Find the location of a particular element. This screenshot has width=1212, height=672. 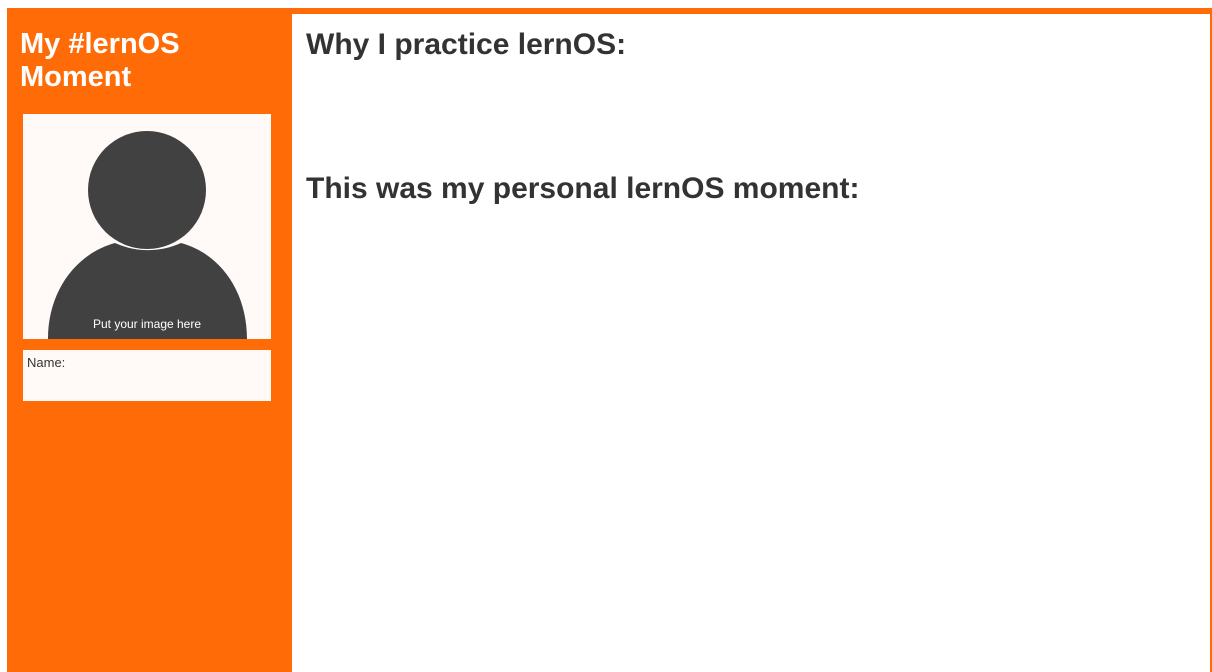

page-title-line-2: Moment is located at coordinates (76, 77).